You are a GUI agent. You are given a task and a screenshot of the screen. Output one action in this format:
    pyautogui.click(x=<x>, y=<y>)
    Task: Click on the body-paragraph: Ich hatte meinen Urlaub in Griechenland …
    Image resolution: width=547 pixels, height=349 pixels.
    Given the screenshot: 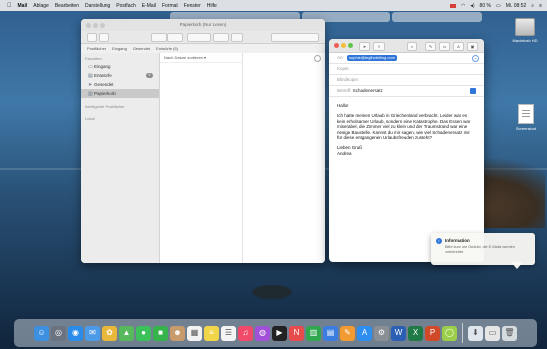 What is the action you would take?
    pyautogui.click(x=404, y=127)
    